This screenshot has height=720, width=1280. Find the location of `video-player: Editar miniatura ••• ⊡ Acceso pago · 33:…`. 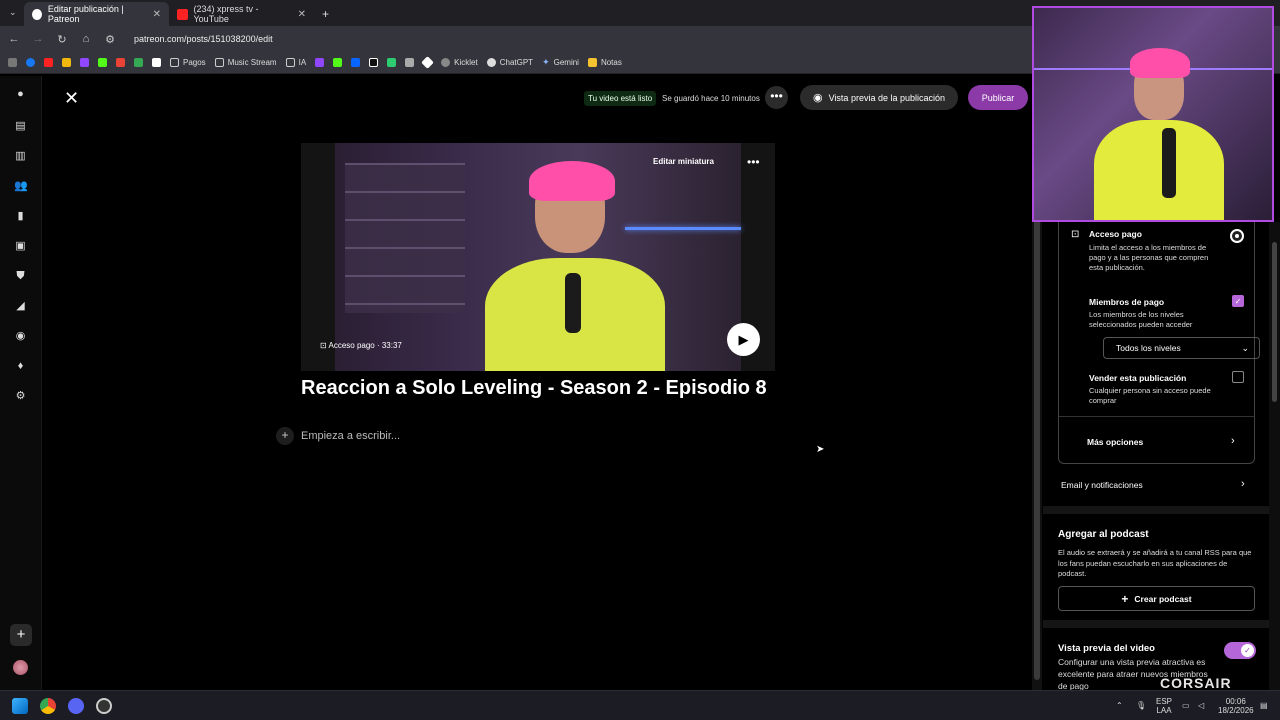

video-player: Editar miniatura ••• ⊡ Acceso pago · 33:… is located at coordinates (538, 257).